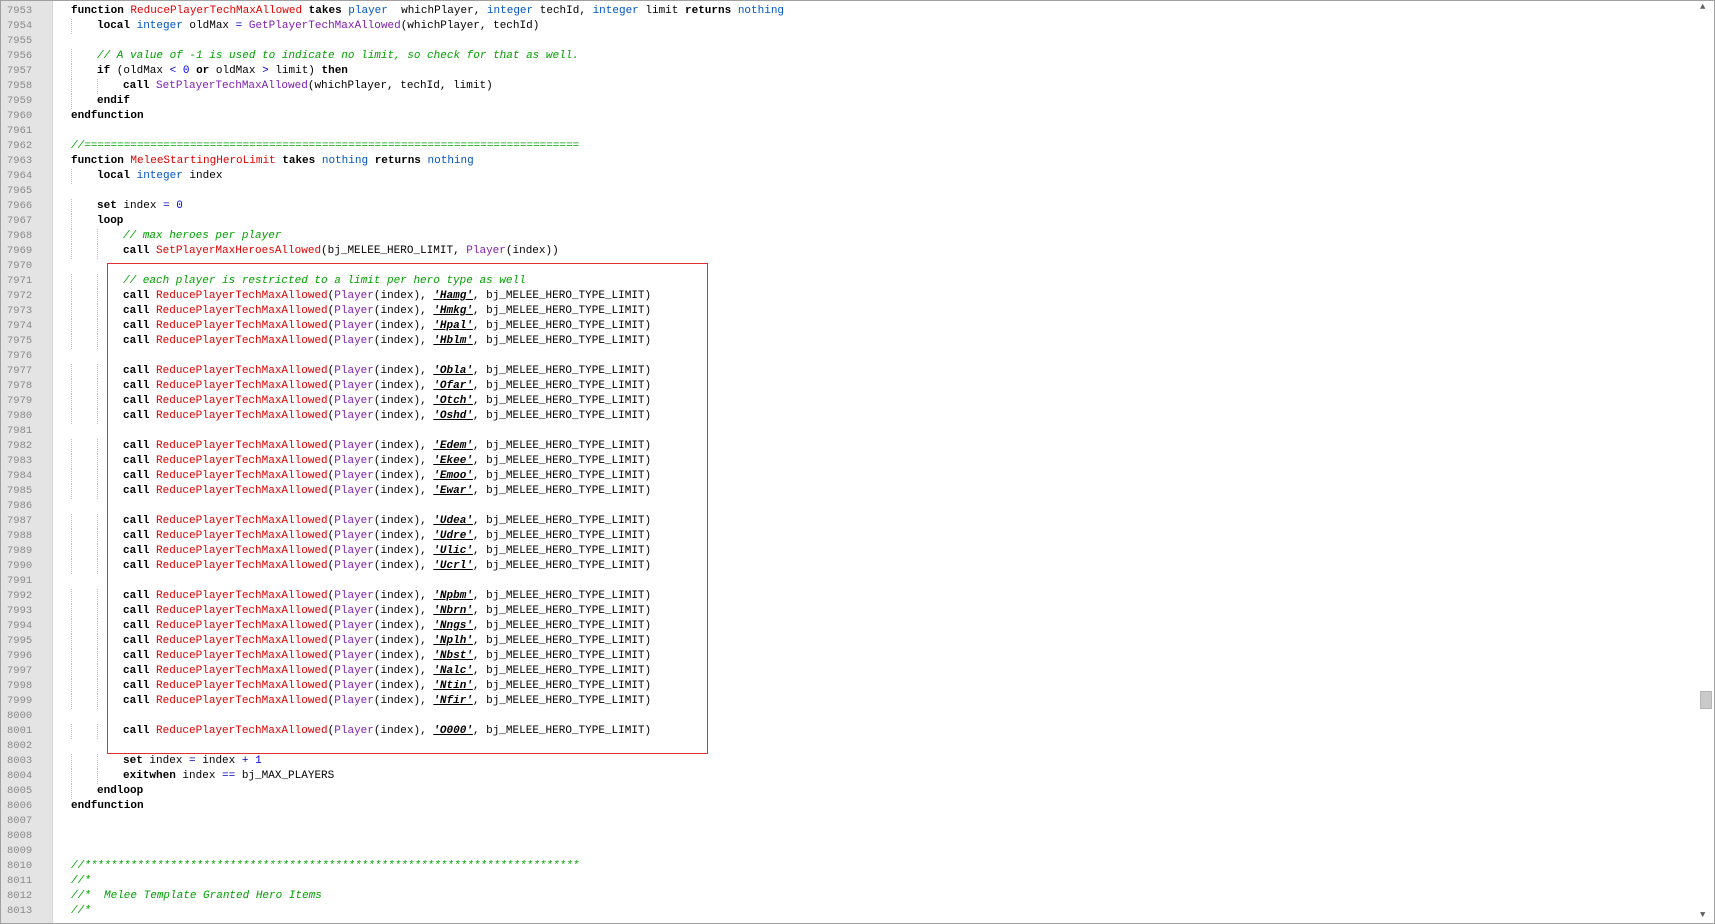  Describe the element at coordinates (20, 236) in the screenshot. I see `line-number: 7968` at that location.